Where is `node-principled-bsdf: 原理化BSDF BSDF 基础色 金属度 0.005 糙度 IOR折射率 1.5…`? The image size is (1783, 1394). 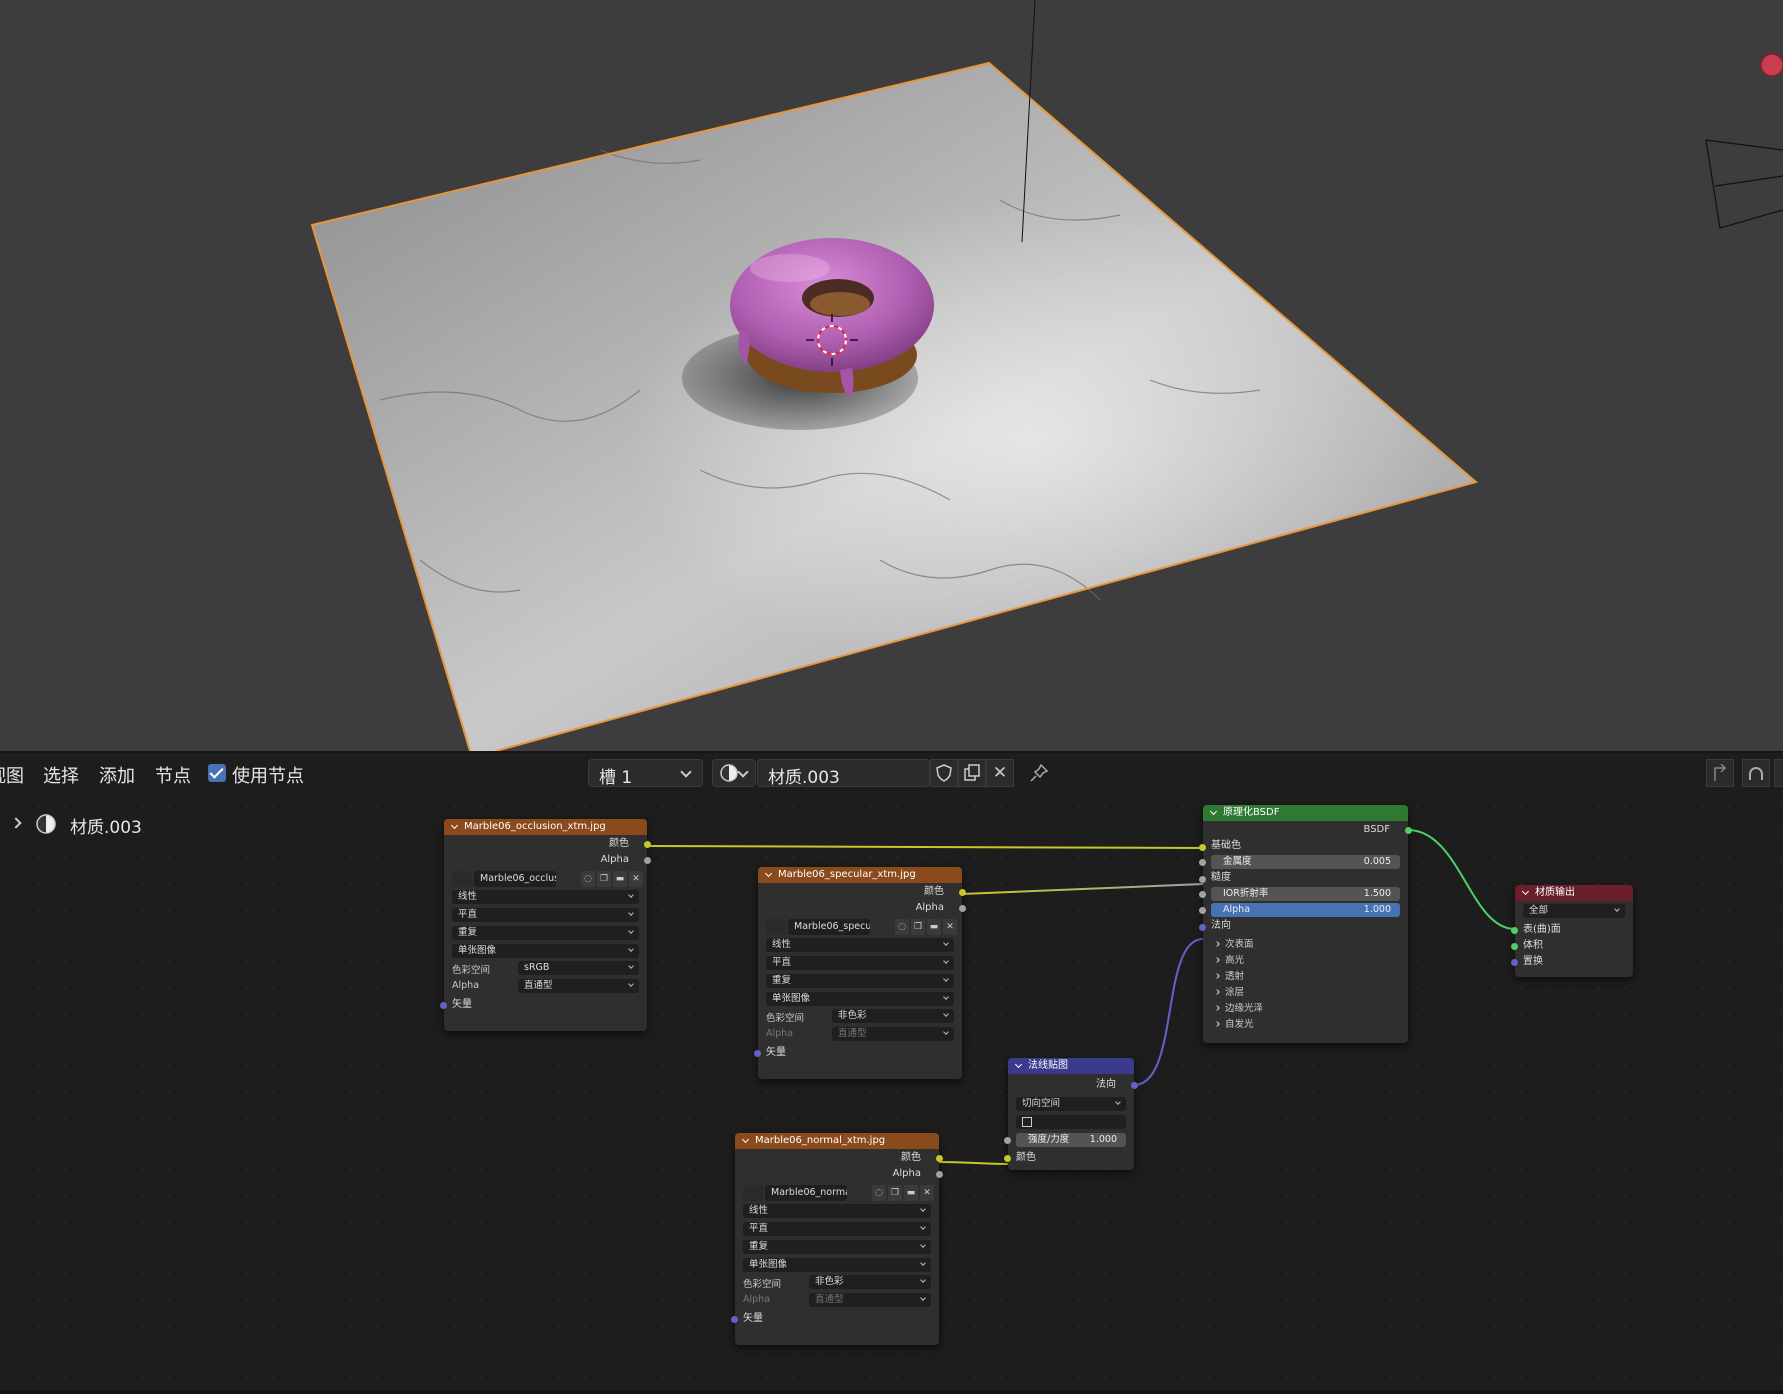 node-principled-bsdf: 原理化BSDF BSDF 基础色 金属度 0.005 糙度 IOR折射率 1.5… is located at coordinates (1305, 924).